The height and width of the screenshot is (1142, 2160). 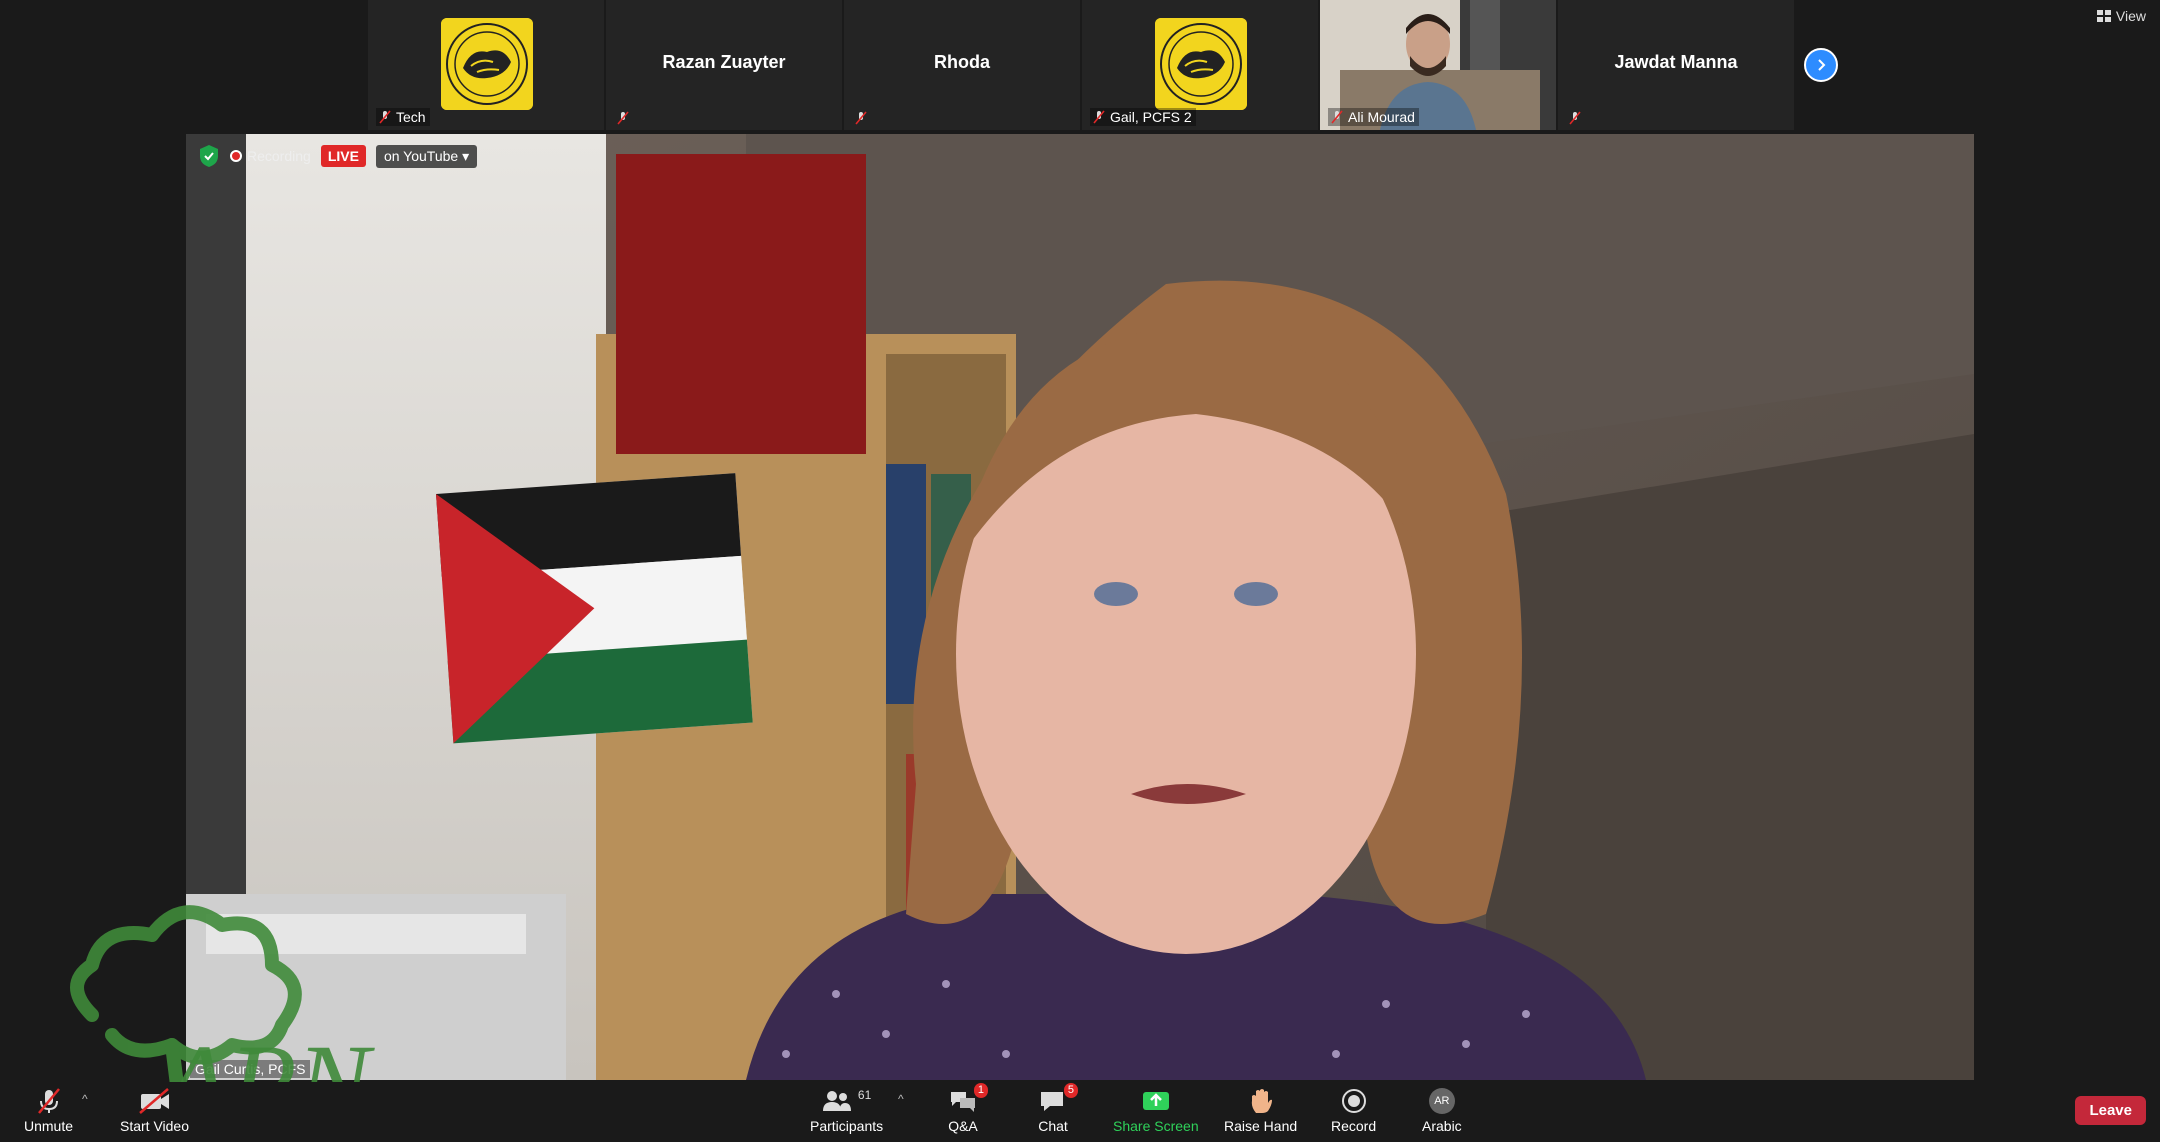 I want to click on grid-view-icon, so click(x=2103, y=16).